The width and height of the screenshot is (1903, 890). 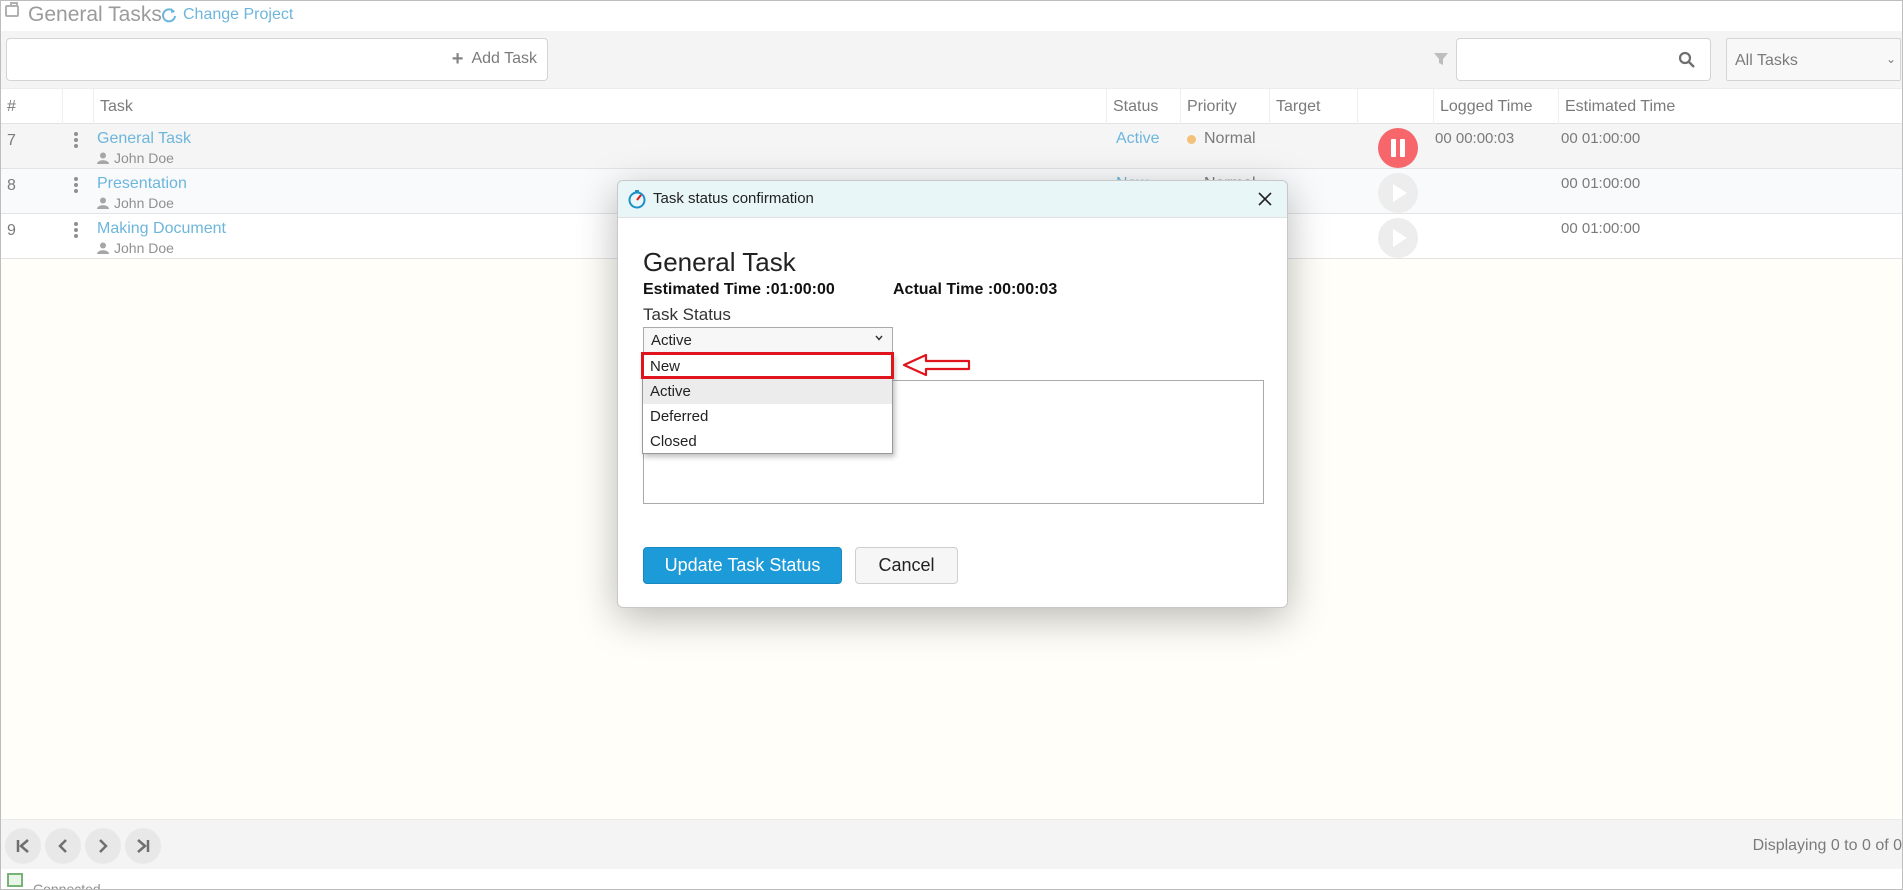 What do you see at coordinates (637, 199) in the screenshot?
I see `stopwatch-icon` at bounding box center [637, 199].